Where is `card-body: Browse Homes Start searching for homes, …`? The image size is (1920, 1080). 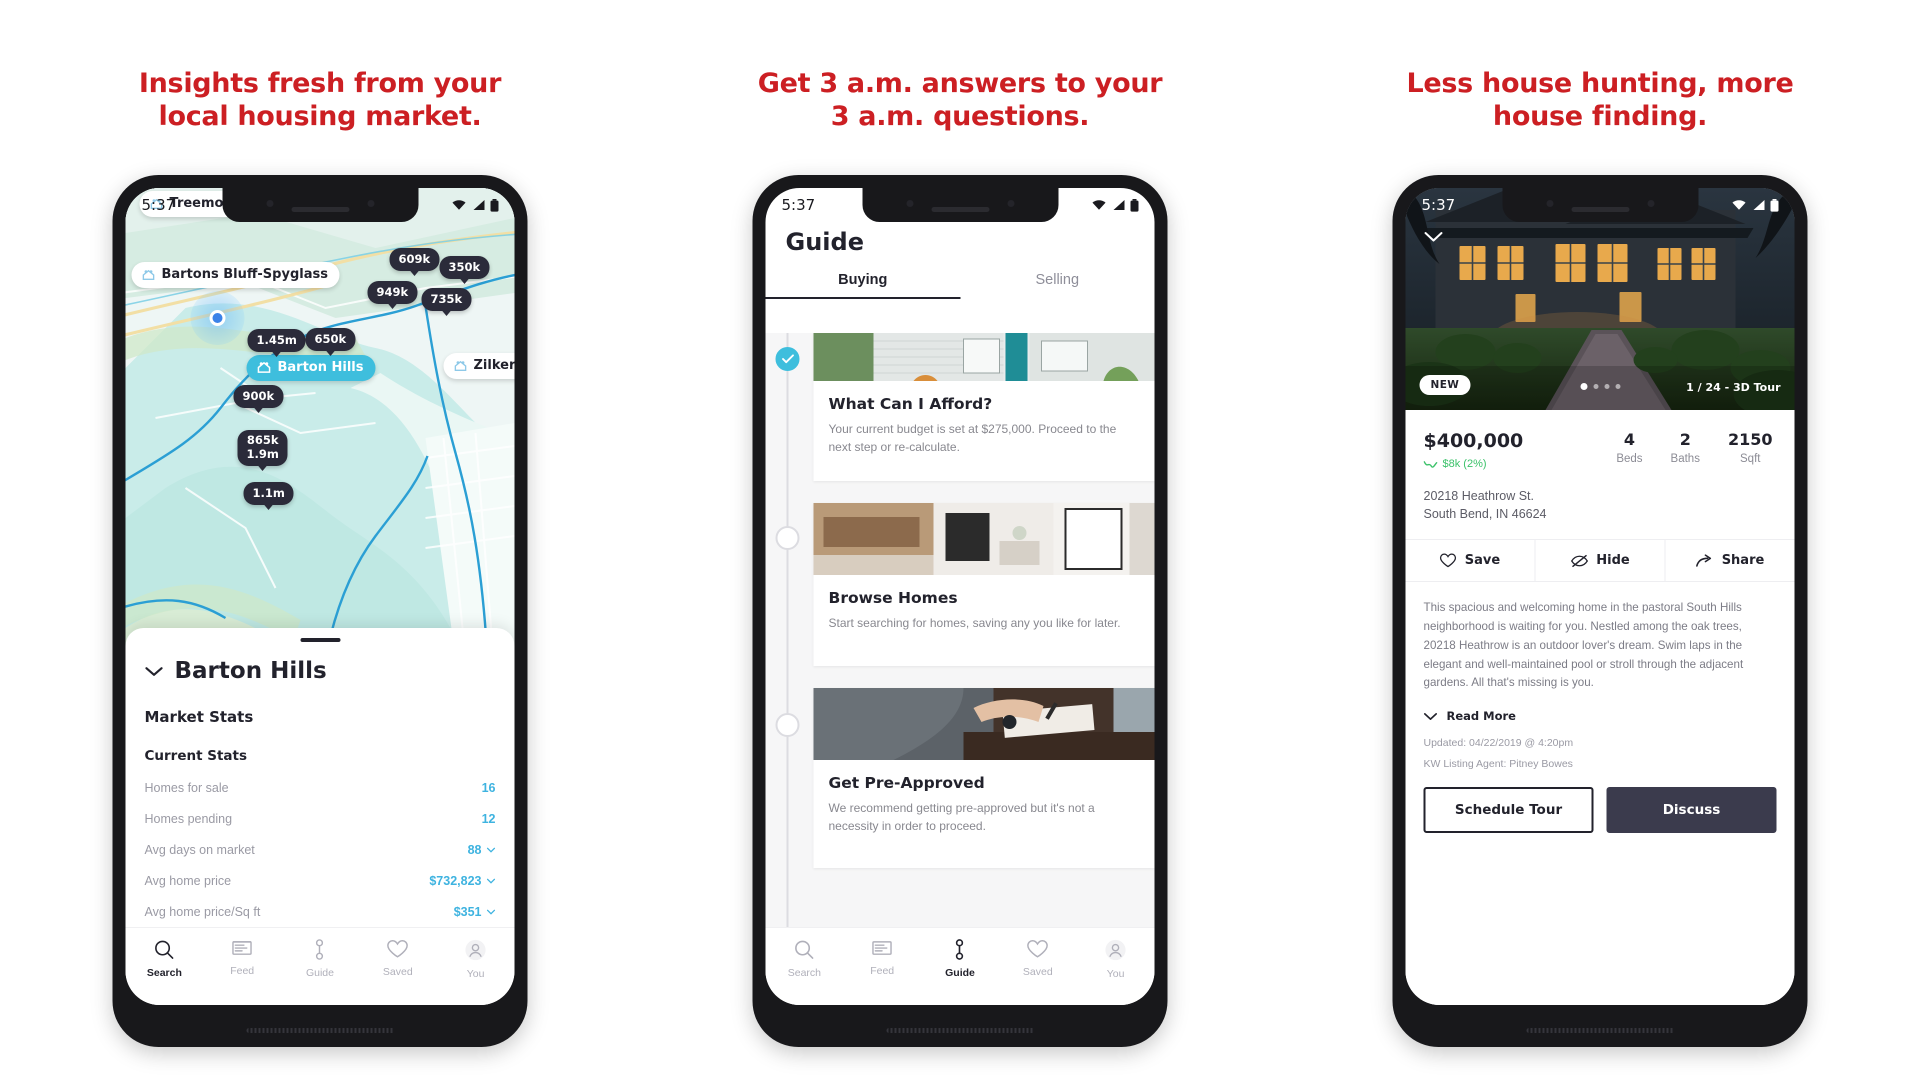
card-body: Browse Homes Start searching for homes, … is located at coordinates (984, 612).